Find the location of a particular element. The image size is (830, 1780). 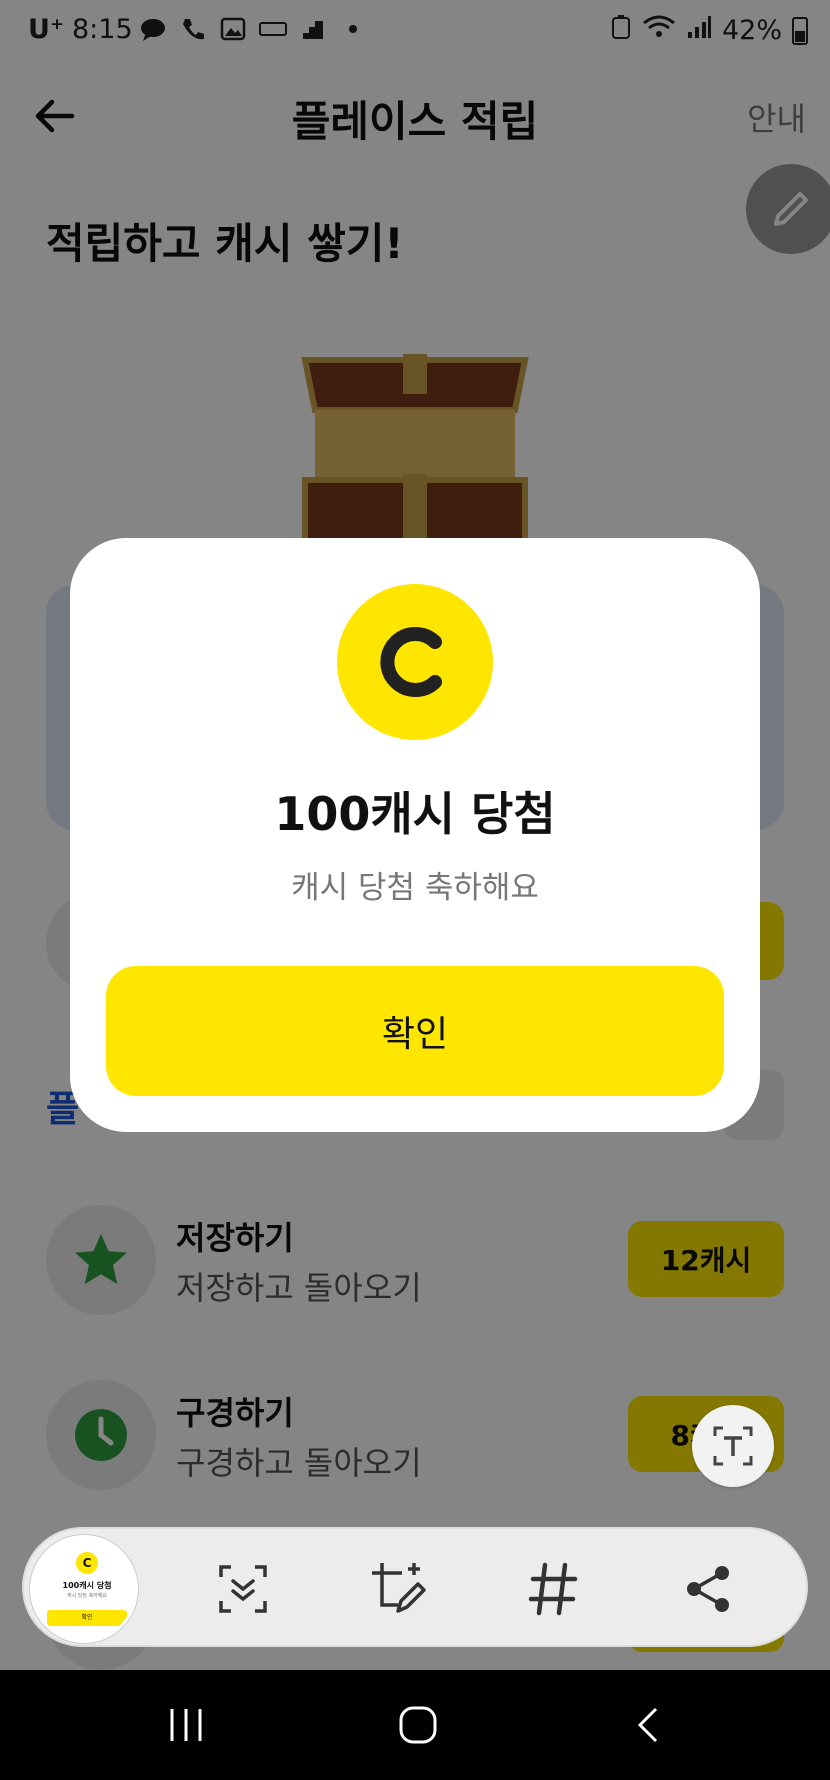

share-icon is located at coordinates (708, 1589).